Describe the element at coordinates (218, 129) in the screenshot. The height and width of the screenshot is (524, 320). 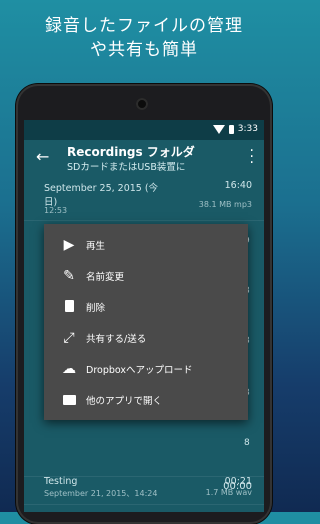
I see `wifi-icon` at that location.